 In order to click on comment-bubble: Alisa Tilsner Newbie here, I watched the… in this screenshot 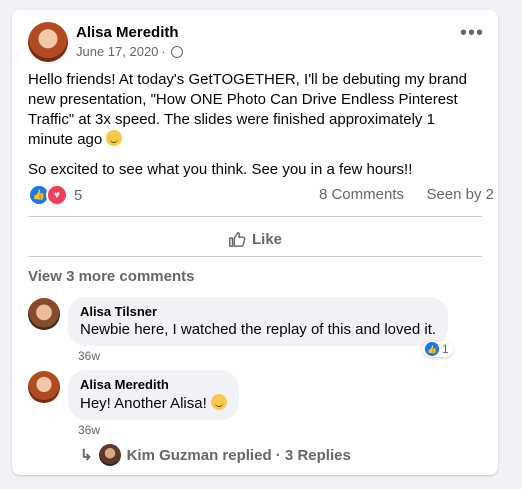, I will do `click(258, 321)`.